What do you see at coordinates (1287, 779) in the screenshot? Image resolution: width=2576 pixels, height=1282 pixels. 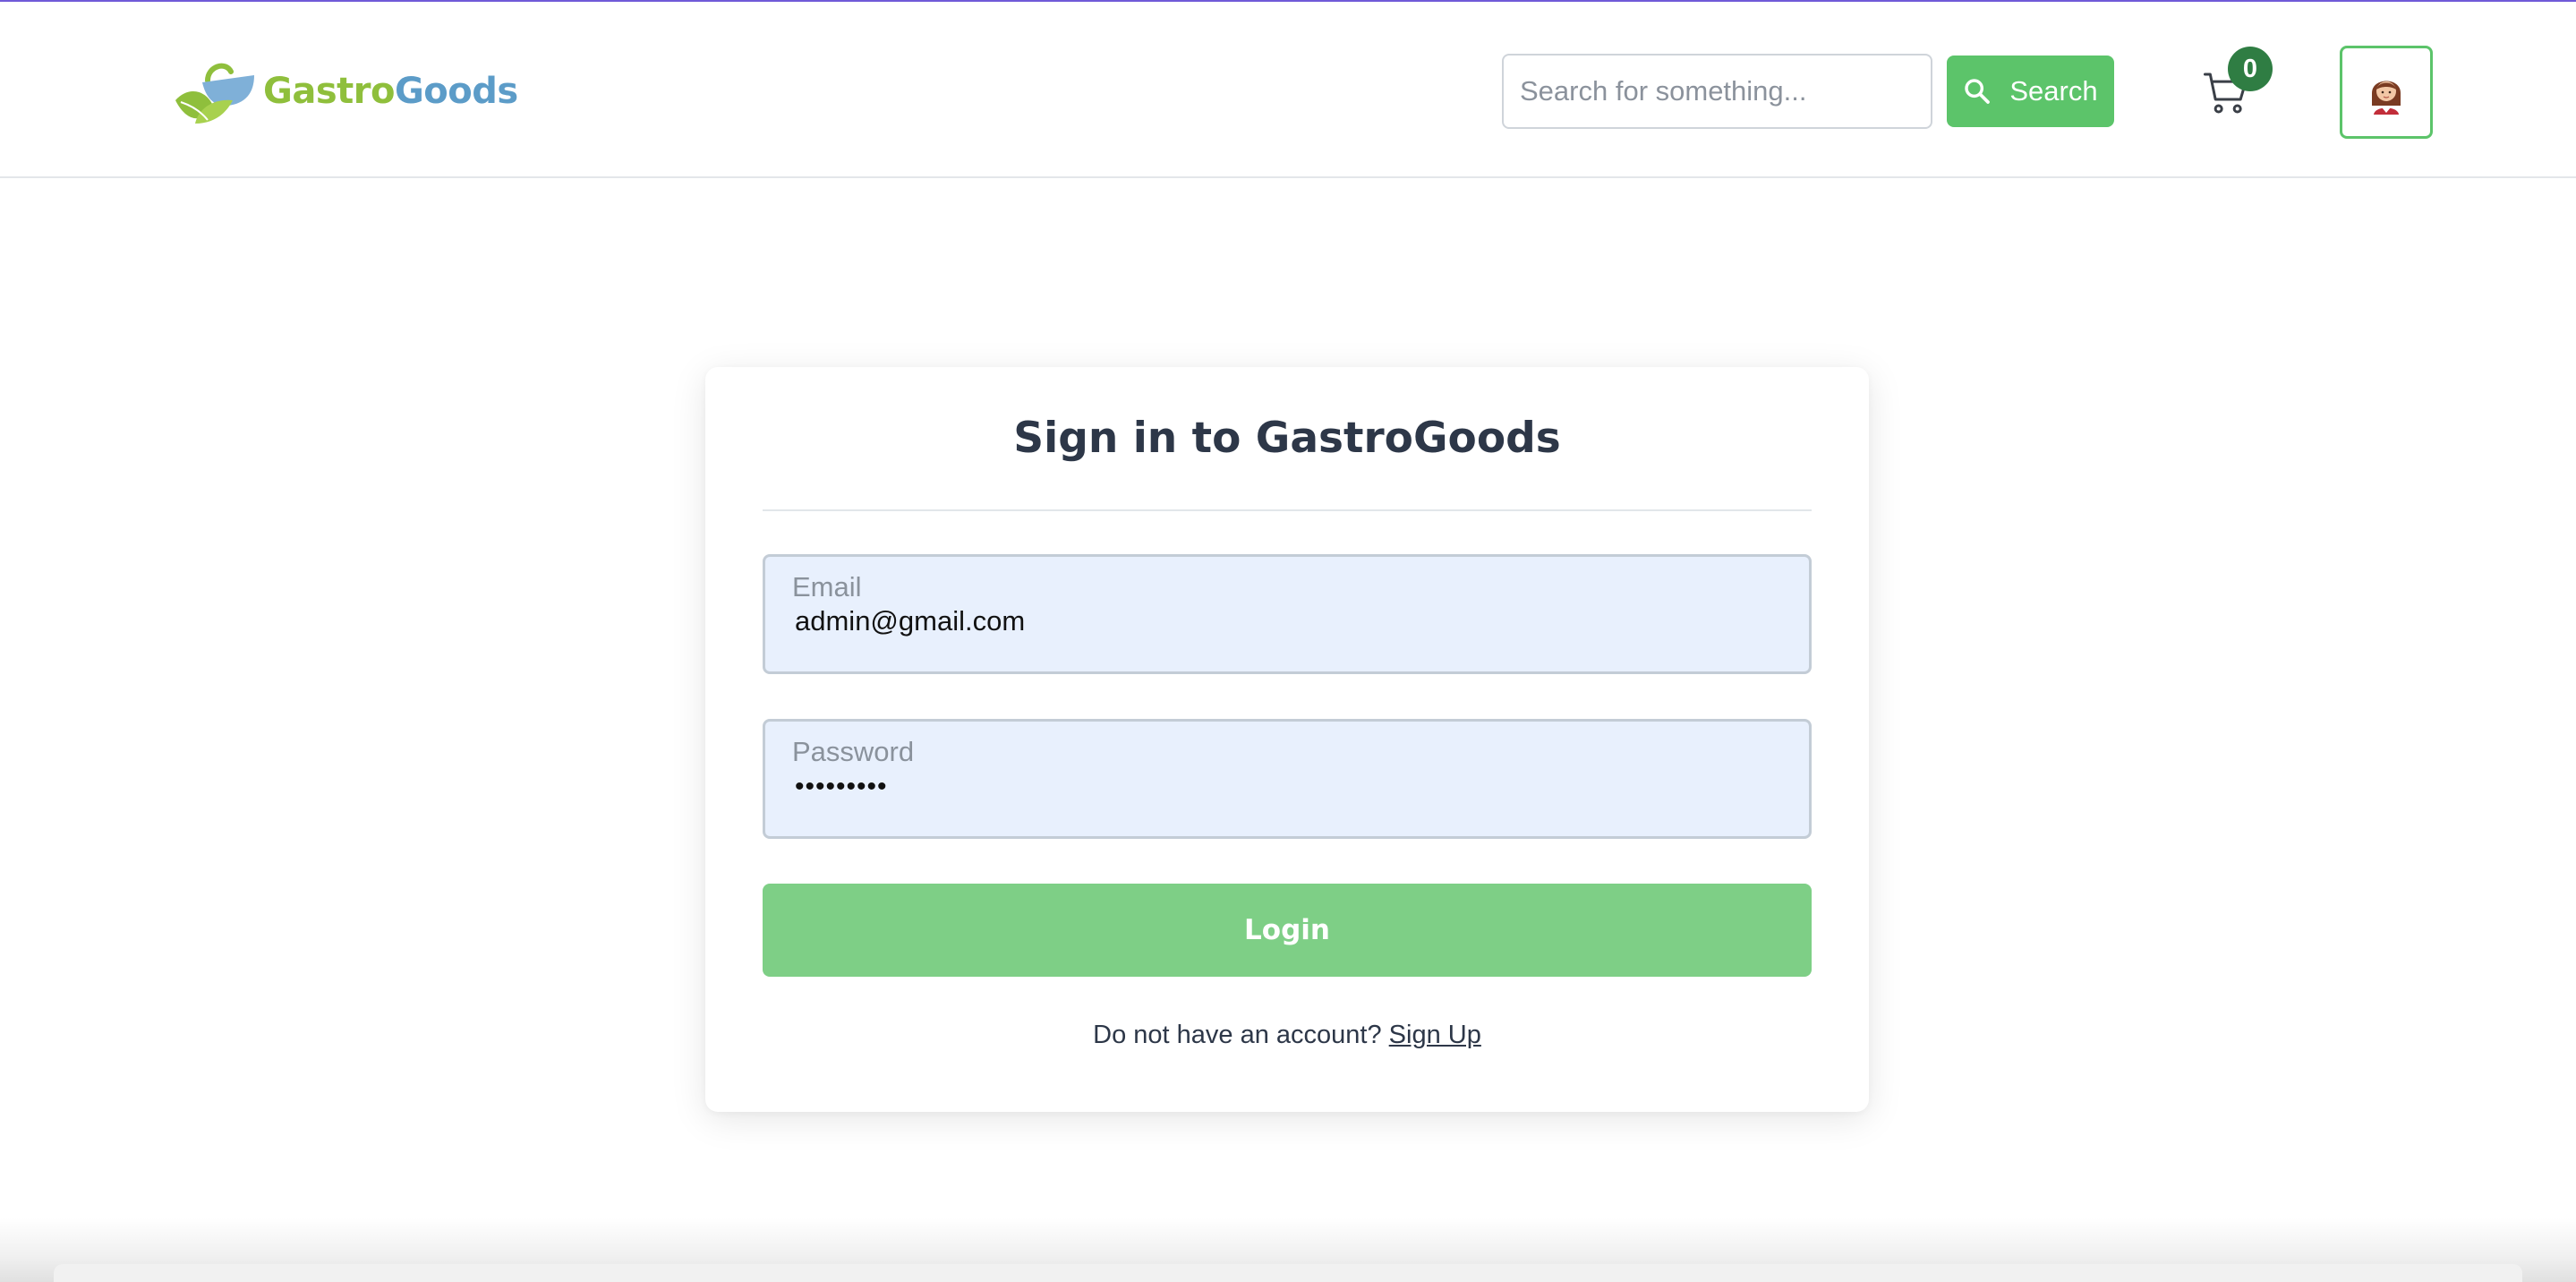 I see `password-field: Password •••••••••` at bounding box center [1287, 779].